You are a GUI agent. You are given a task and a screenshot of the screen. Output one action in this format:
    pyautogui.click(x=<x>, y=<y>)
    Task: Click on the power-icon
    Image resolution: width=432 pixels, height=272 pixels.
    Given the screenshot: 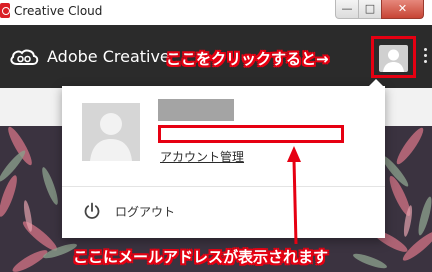 What is the action you would take?
    pyautogui.click(x=92, y=210)
    